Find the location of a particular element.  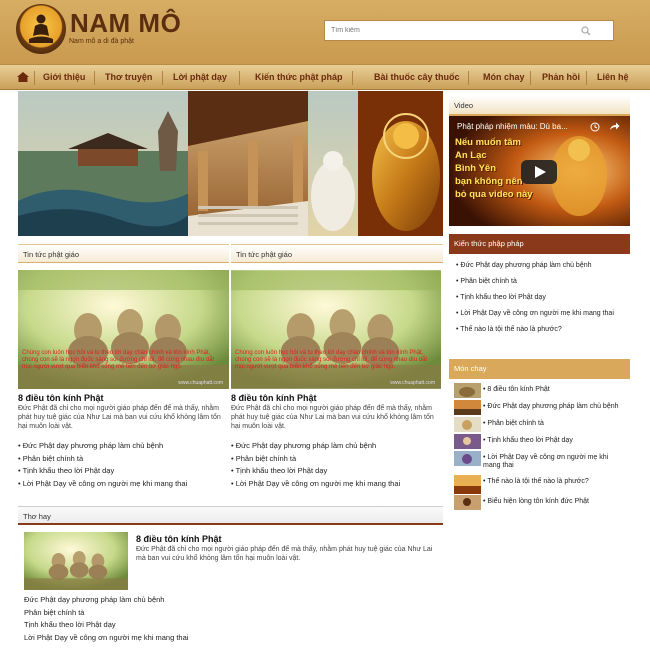

nav-item-kien-thuc: Kiến thức phật pháp is located at coordinates (299, 77).